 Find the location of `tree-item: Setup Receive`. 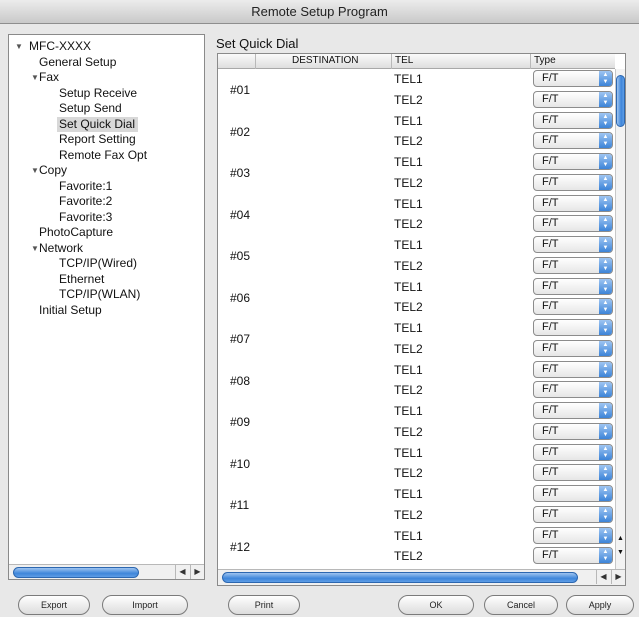

tree-item: Setup Receive is located at coordinates (98, 93).